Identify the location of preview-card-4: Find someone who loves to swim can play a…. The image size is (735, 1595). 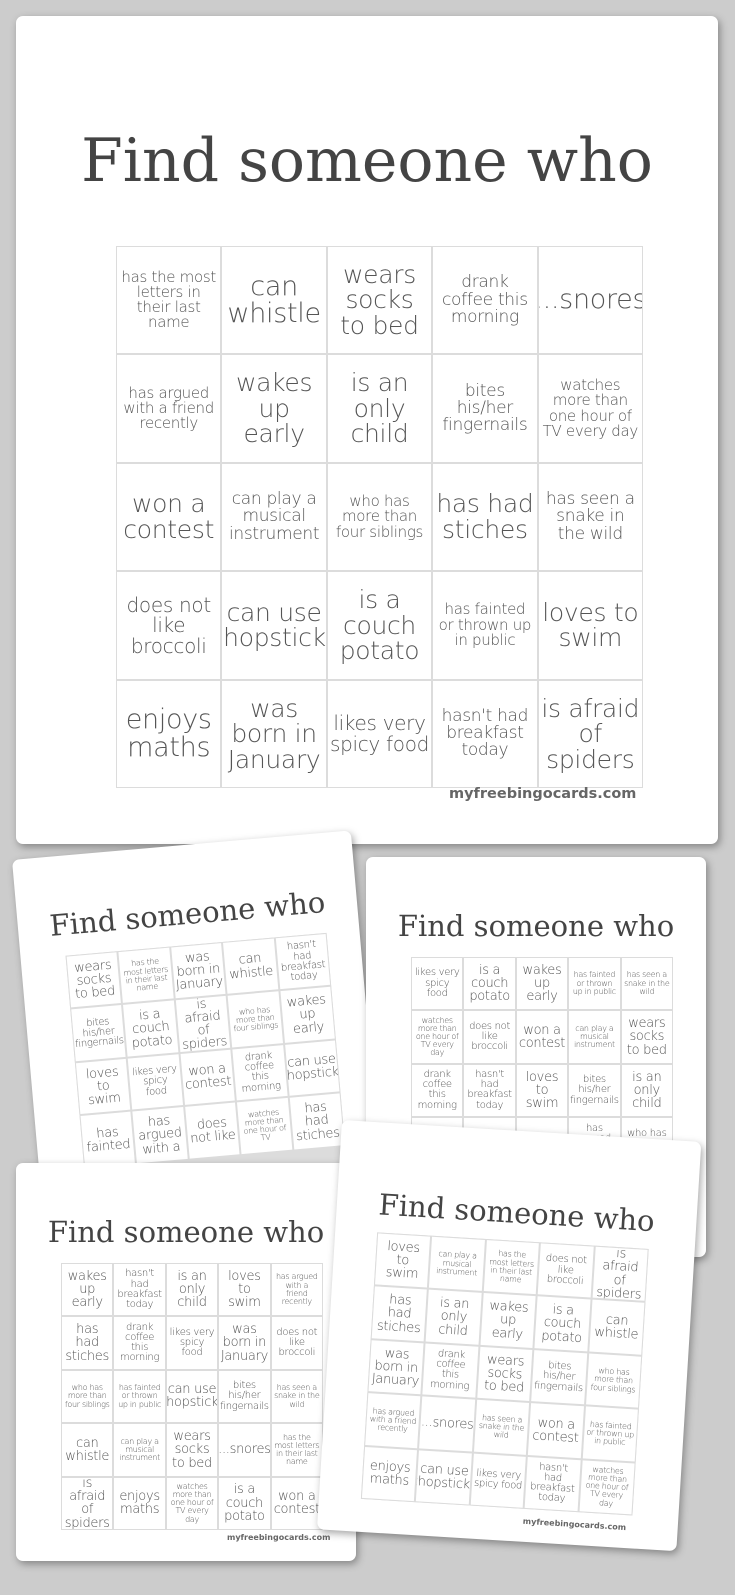
(509, 1336).